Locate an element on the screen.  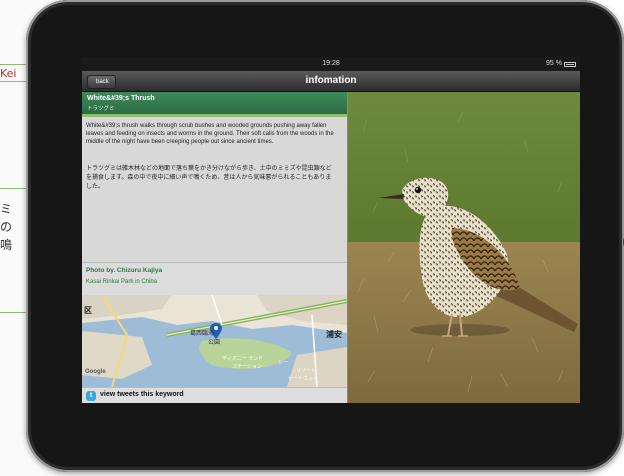
status-time: 19:28 is located at coordinates (331, 63).